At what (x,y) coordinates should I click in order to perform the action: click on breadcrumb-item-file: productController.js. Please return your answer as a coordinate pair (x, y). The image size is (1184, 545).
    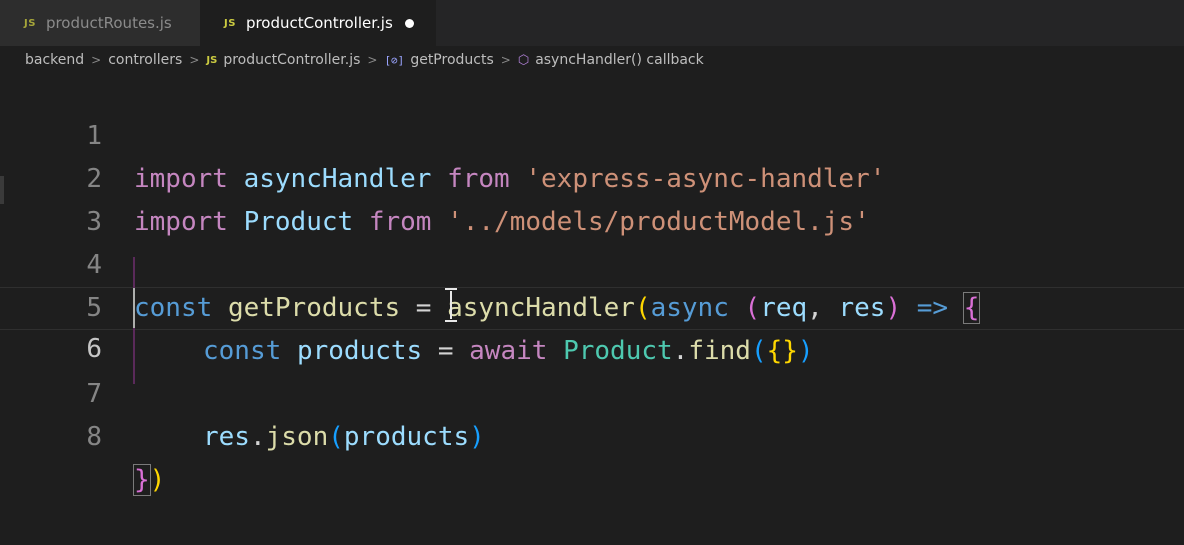
    Looking at the image, I should click on (291, 60).